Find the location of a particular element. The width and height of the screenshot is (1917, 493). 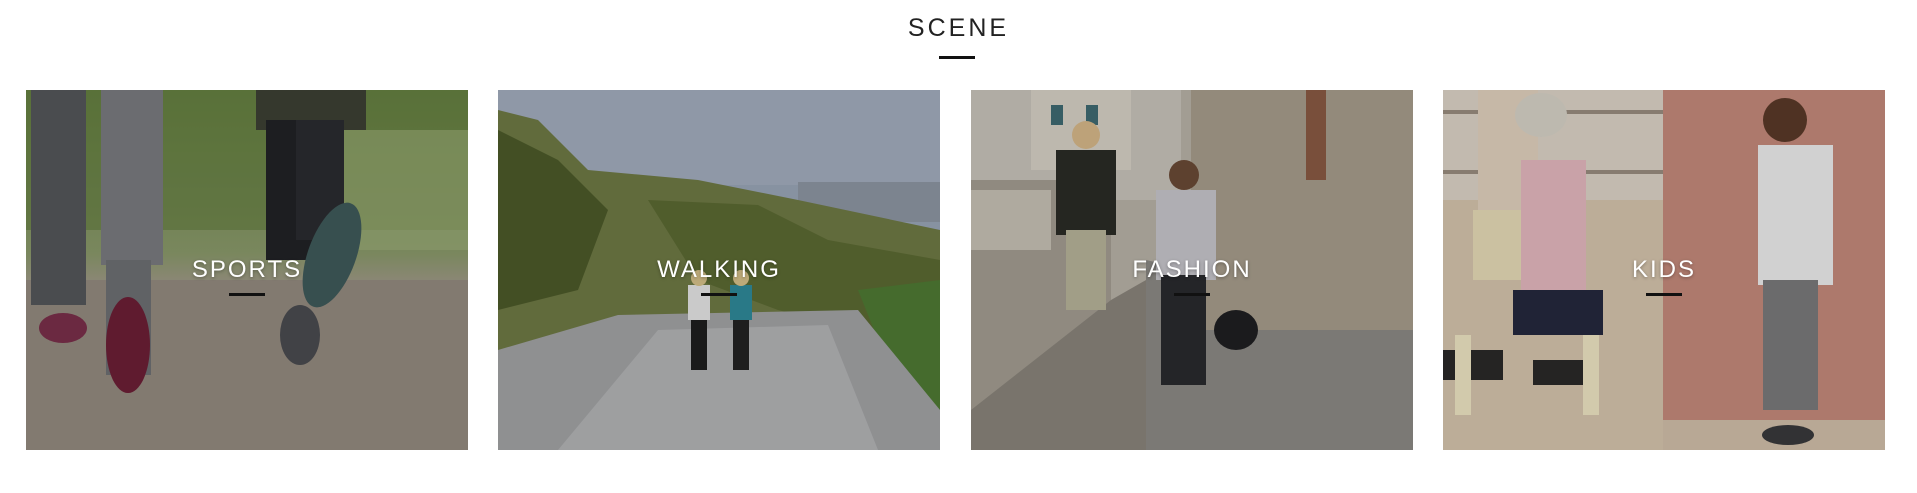

card-label-fashion: FASHION is located at coordinates (1192, 269).